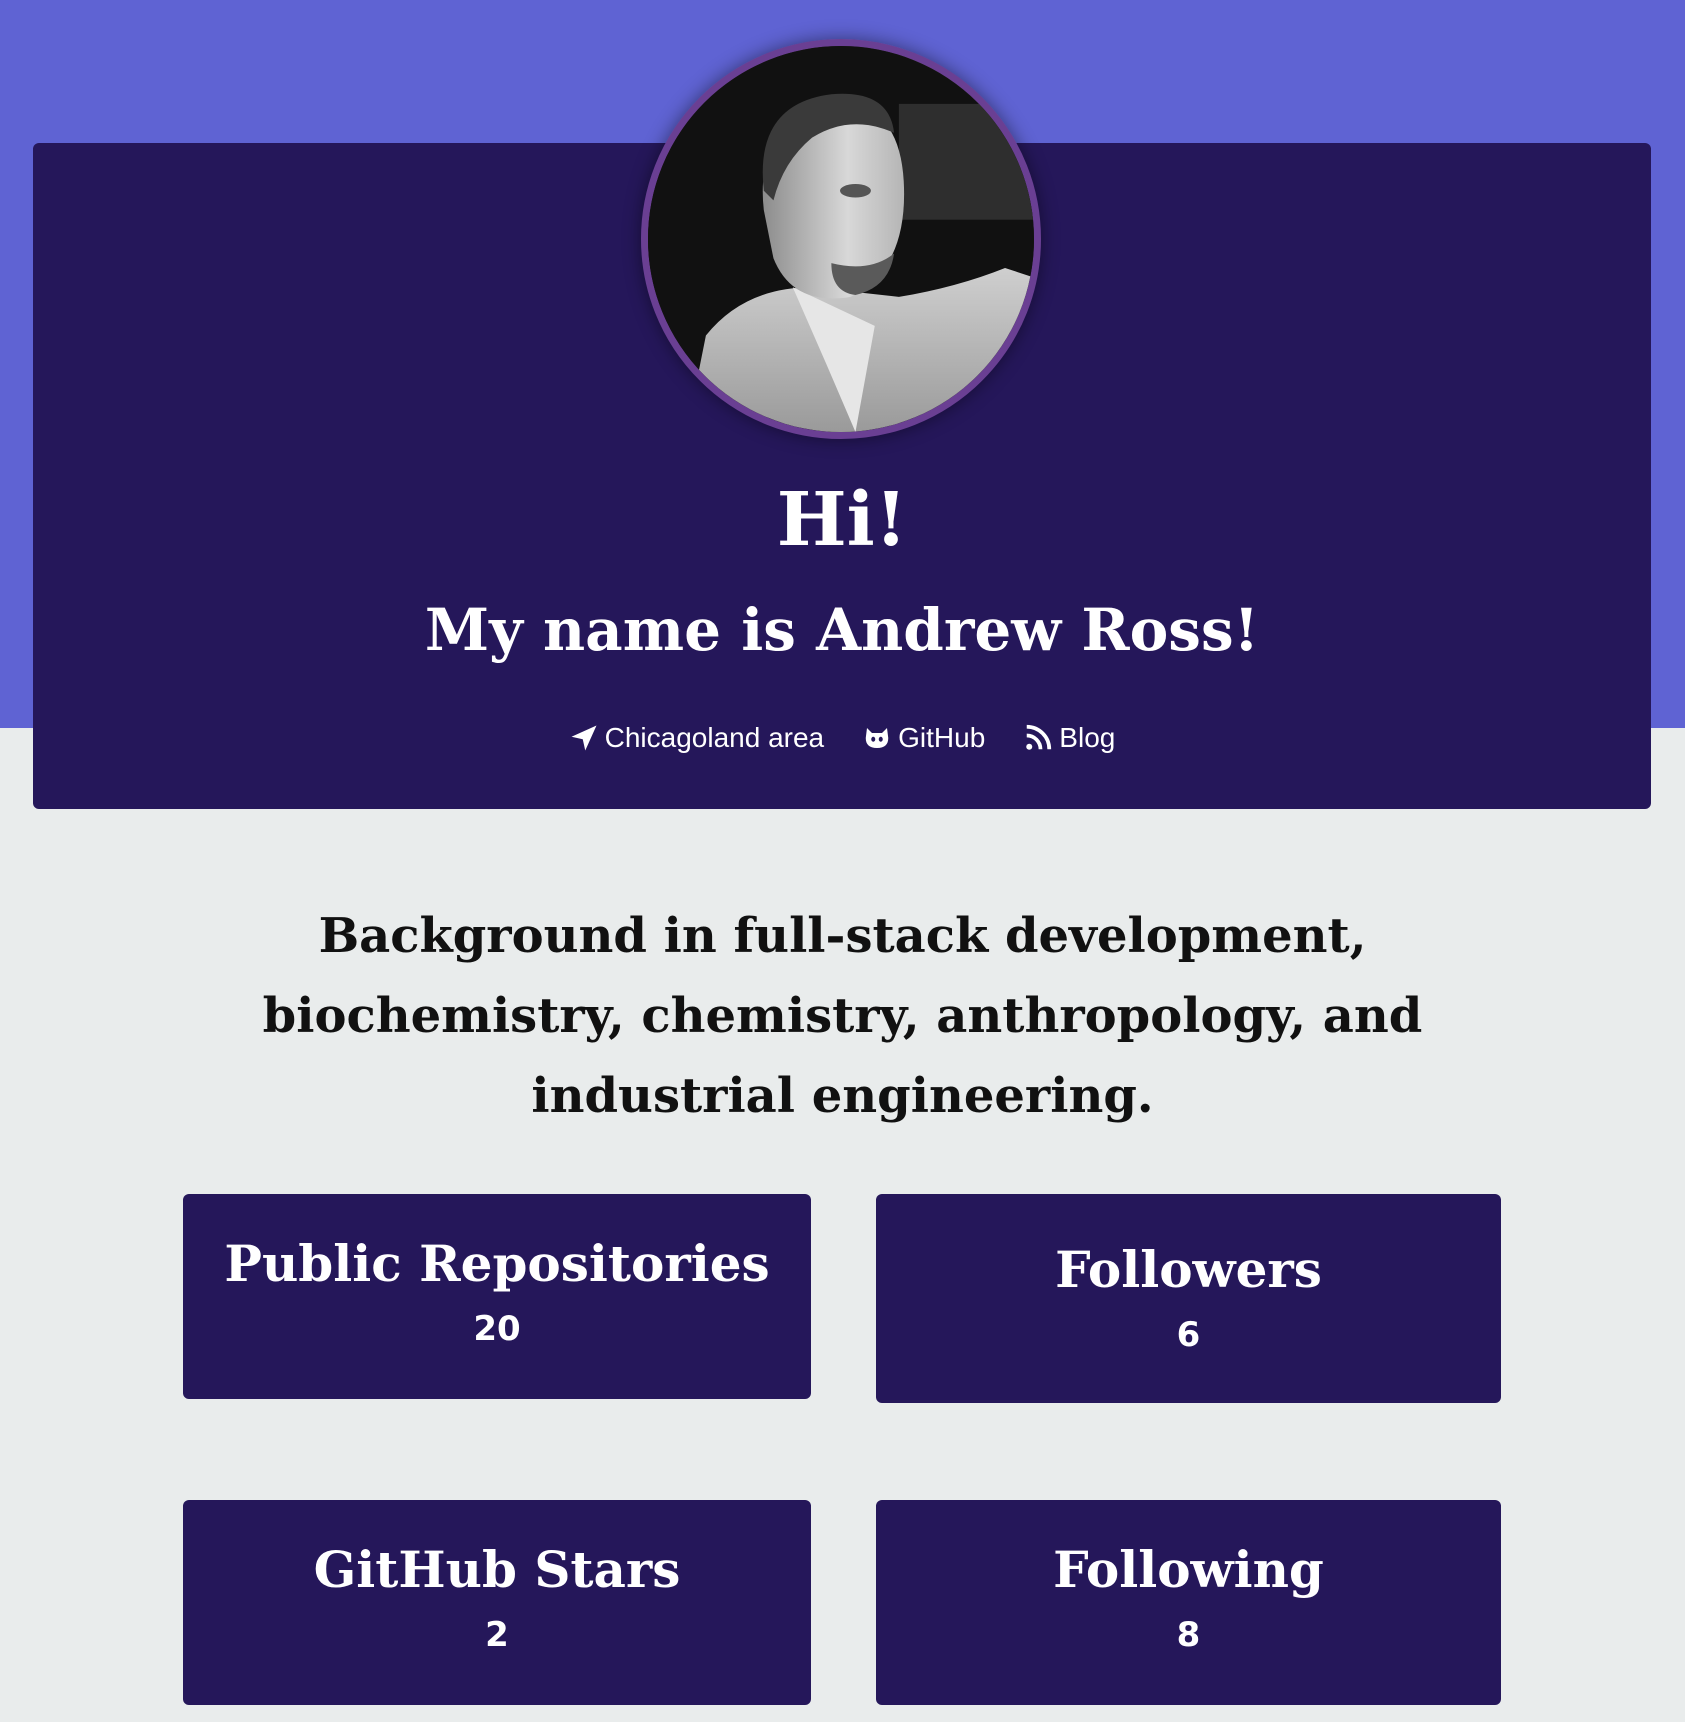 This screenshot has height=1722, width=1685. Describe the element at coordinates (497, 1263) in the screenshot. I see `stat-label: Public Repositories` at that location.